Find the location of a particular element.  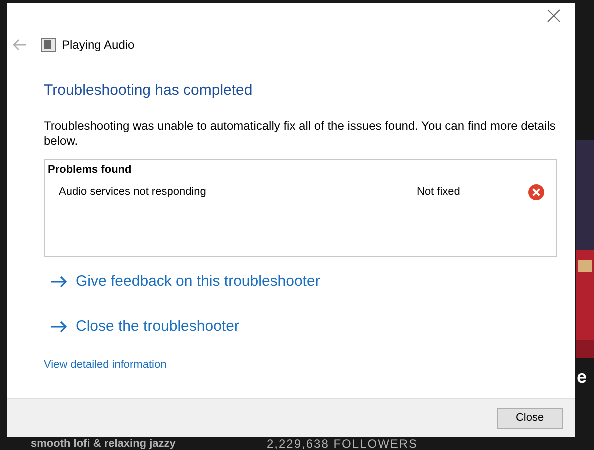

command-link: Give feedback on this troubleshooter is located at coordinates (303, 281).